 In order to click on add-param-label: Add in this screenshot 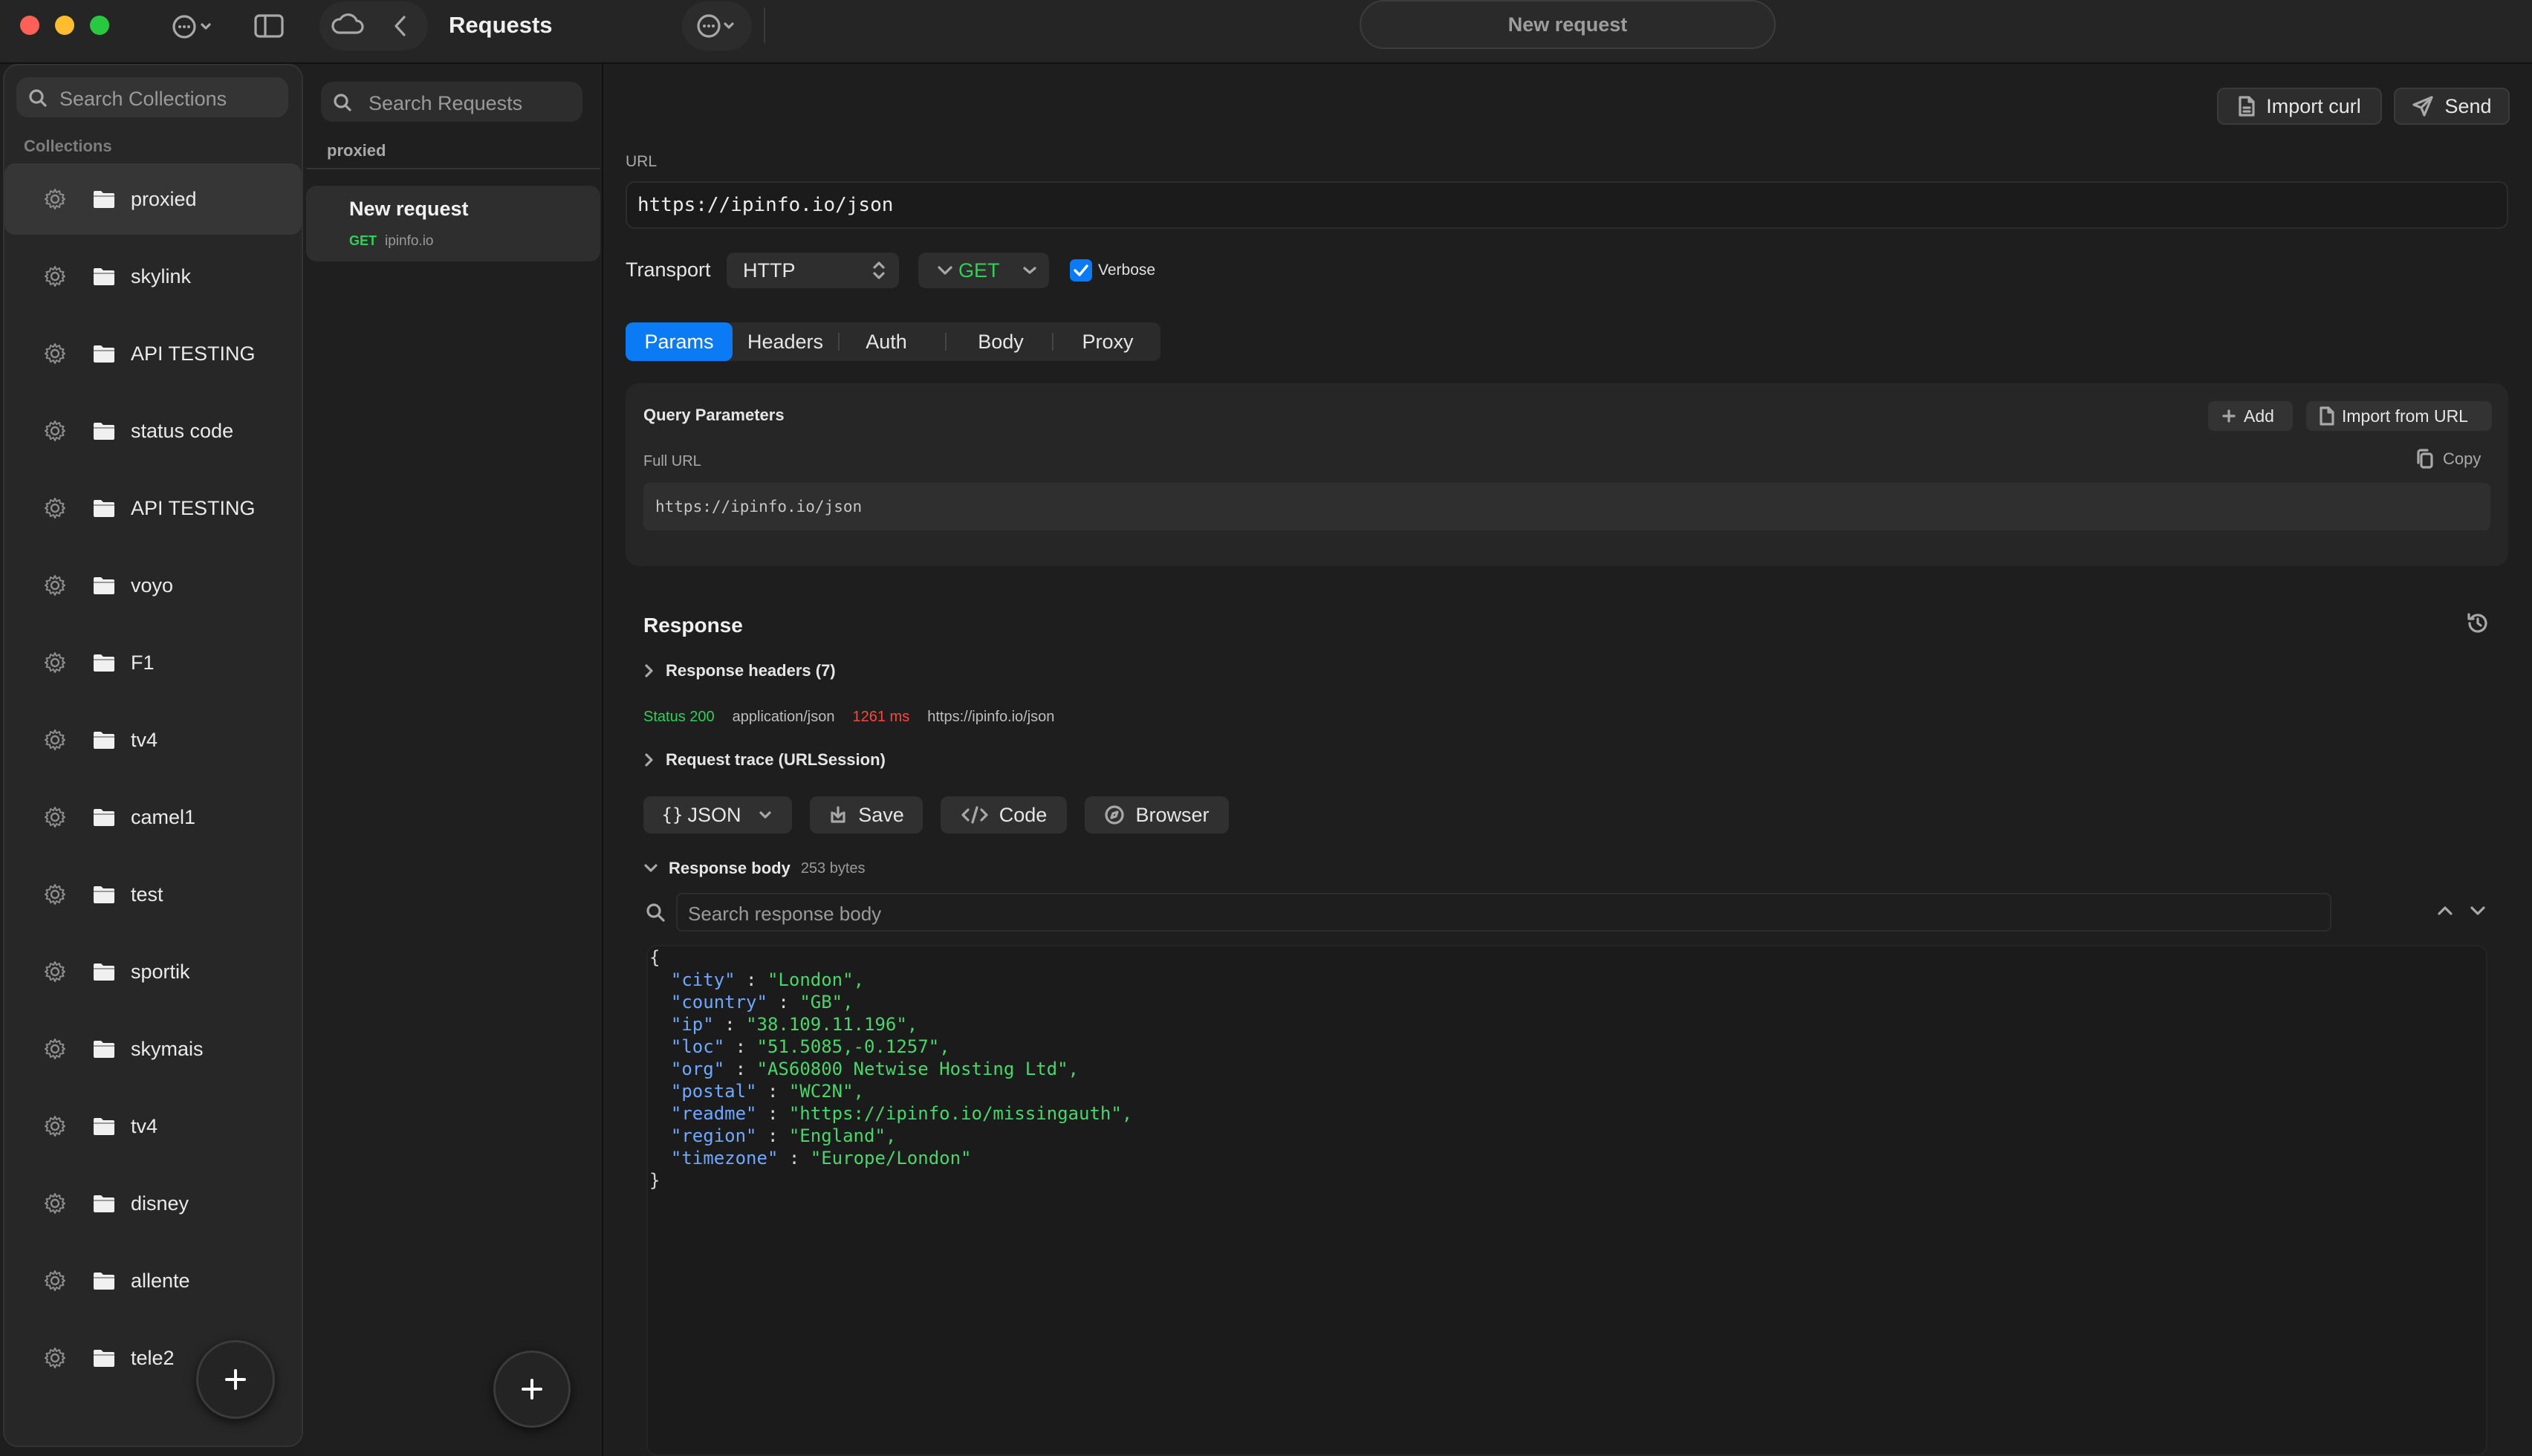, I will do `click(2259, 416)`.